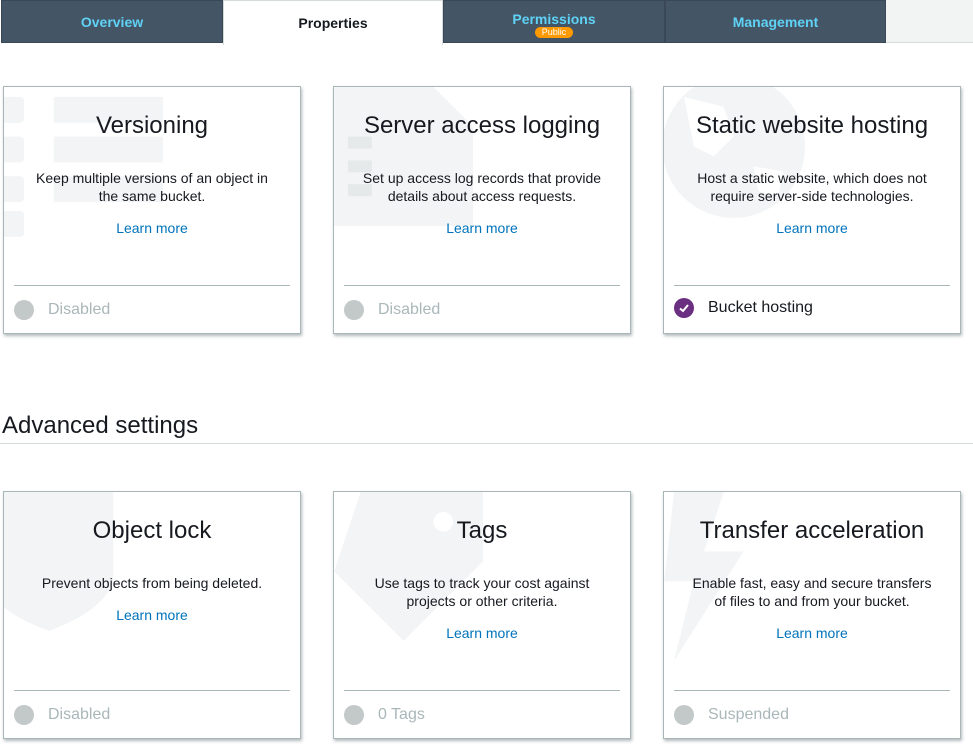 The image size is (973, 751). I want to click on card-status: Bucket hosting, so click(743, 308).